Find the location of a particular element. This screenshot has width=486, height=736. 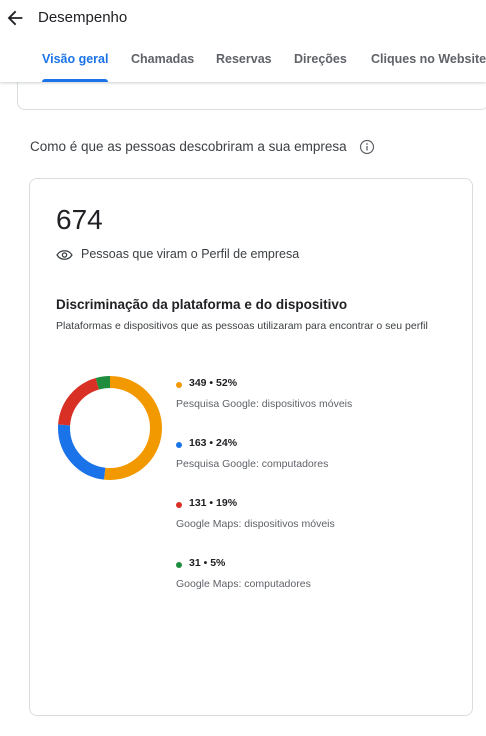

tab-calls: Chamadas is located at coordinates (162, 63).